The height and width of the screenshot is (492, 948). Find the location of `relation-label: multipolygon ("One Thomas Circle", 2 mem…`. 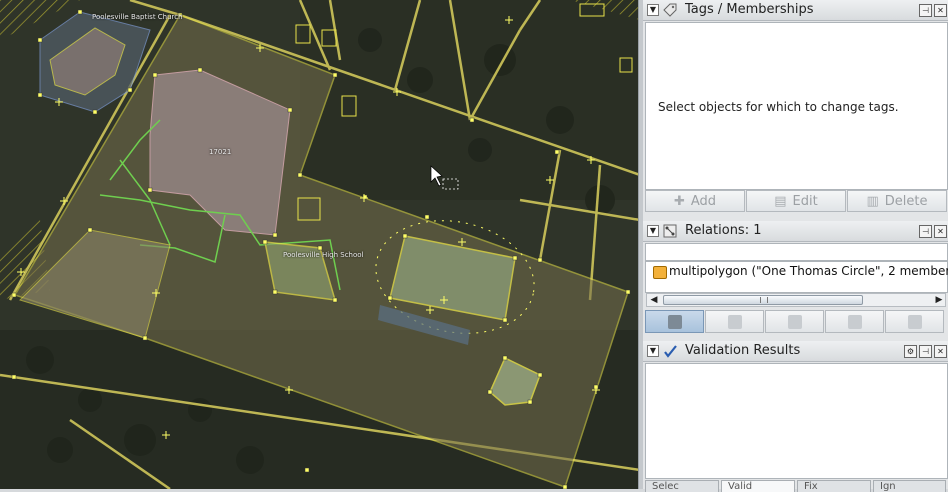

relation-label: multipolygon ("One Thomas Circle", 2 mem… is located at coordinates (808, 271).